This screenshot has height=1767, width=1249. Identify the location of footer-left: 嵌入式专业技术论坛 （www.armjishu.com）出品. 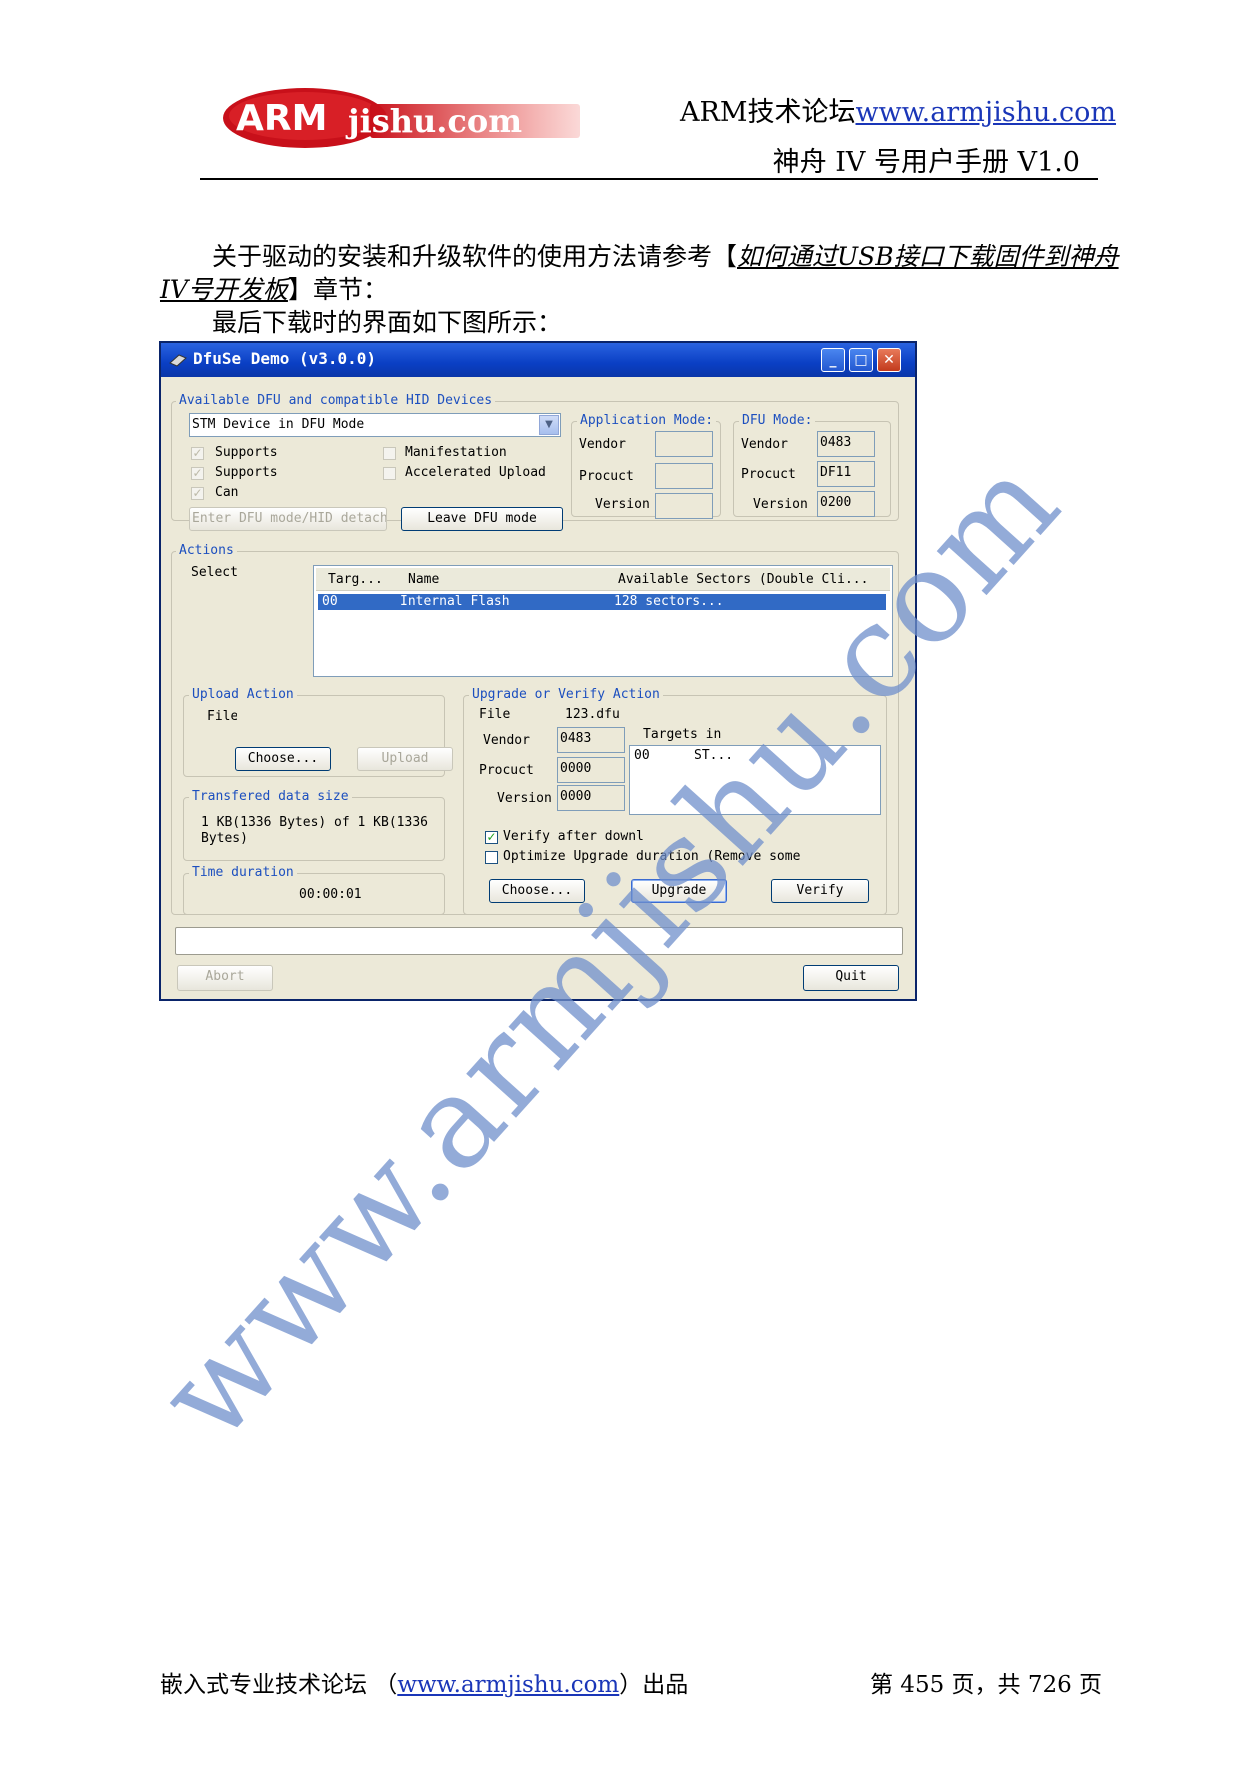
(424, 1682).